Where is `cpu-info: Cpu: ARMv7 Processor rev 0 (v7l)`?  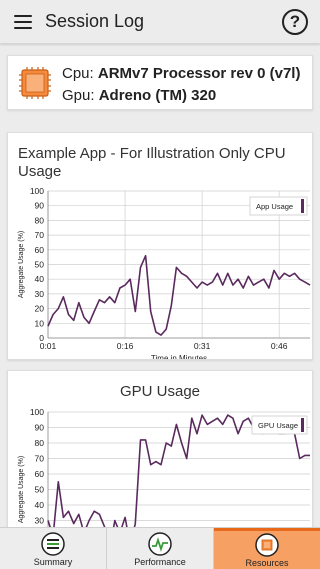
cpu-info: Cpu: ARMv7 Processor rev 0 (v7l) is located at coordinates (181, 73).